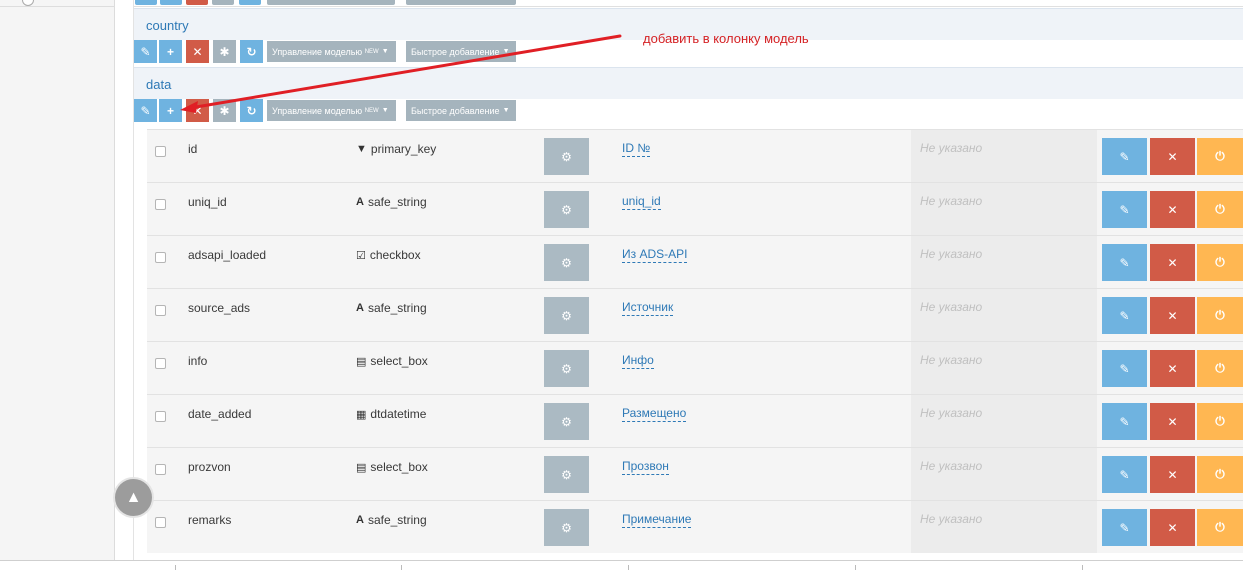 The image size is (1243, 570). What do you see at coordinates (391, 414) in the screenshot?
I see `field-type: ▦ dtdatetime` at bounding box center [391, 414].